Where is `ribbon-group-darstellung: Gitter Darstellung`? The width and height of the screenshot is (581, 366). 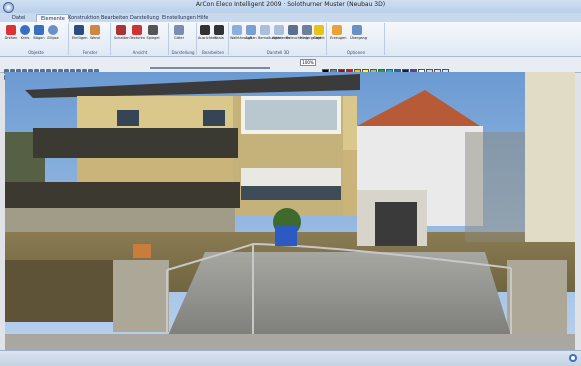 ribbon-group-darstellung: Gitter Darstellung is located at coordinates (183, 39).